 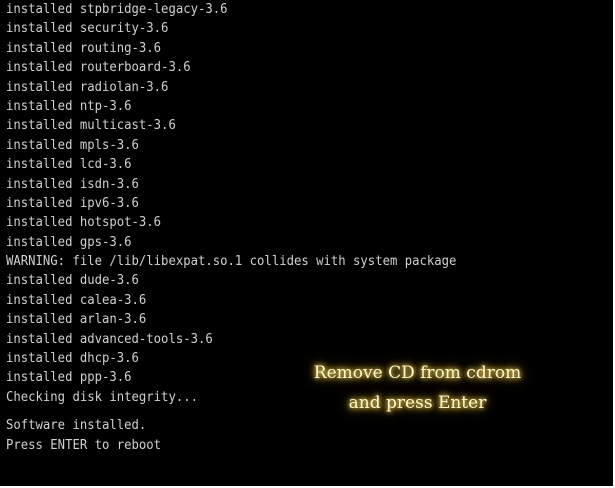 What do you see at coordinates (417, 373) in the screenshot?
I see `overlay-line-remove-cd: Remove CD from cdrom` at bounding box center [417, 373].